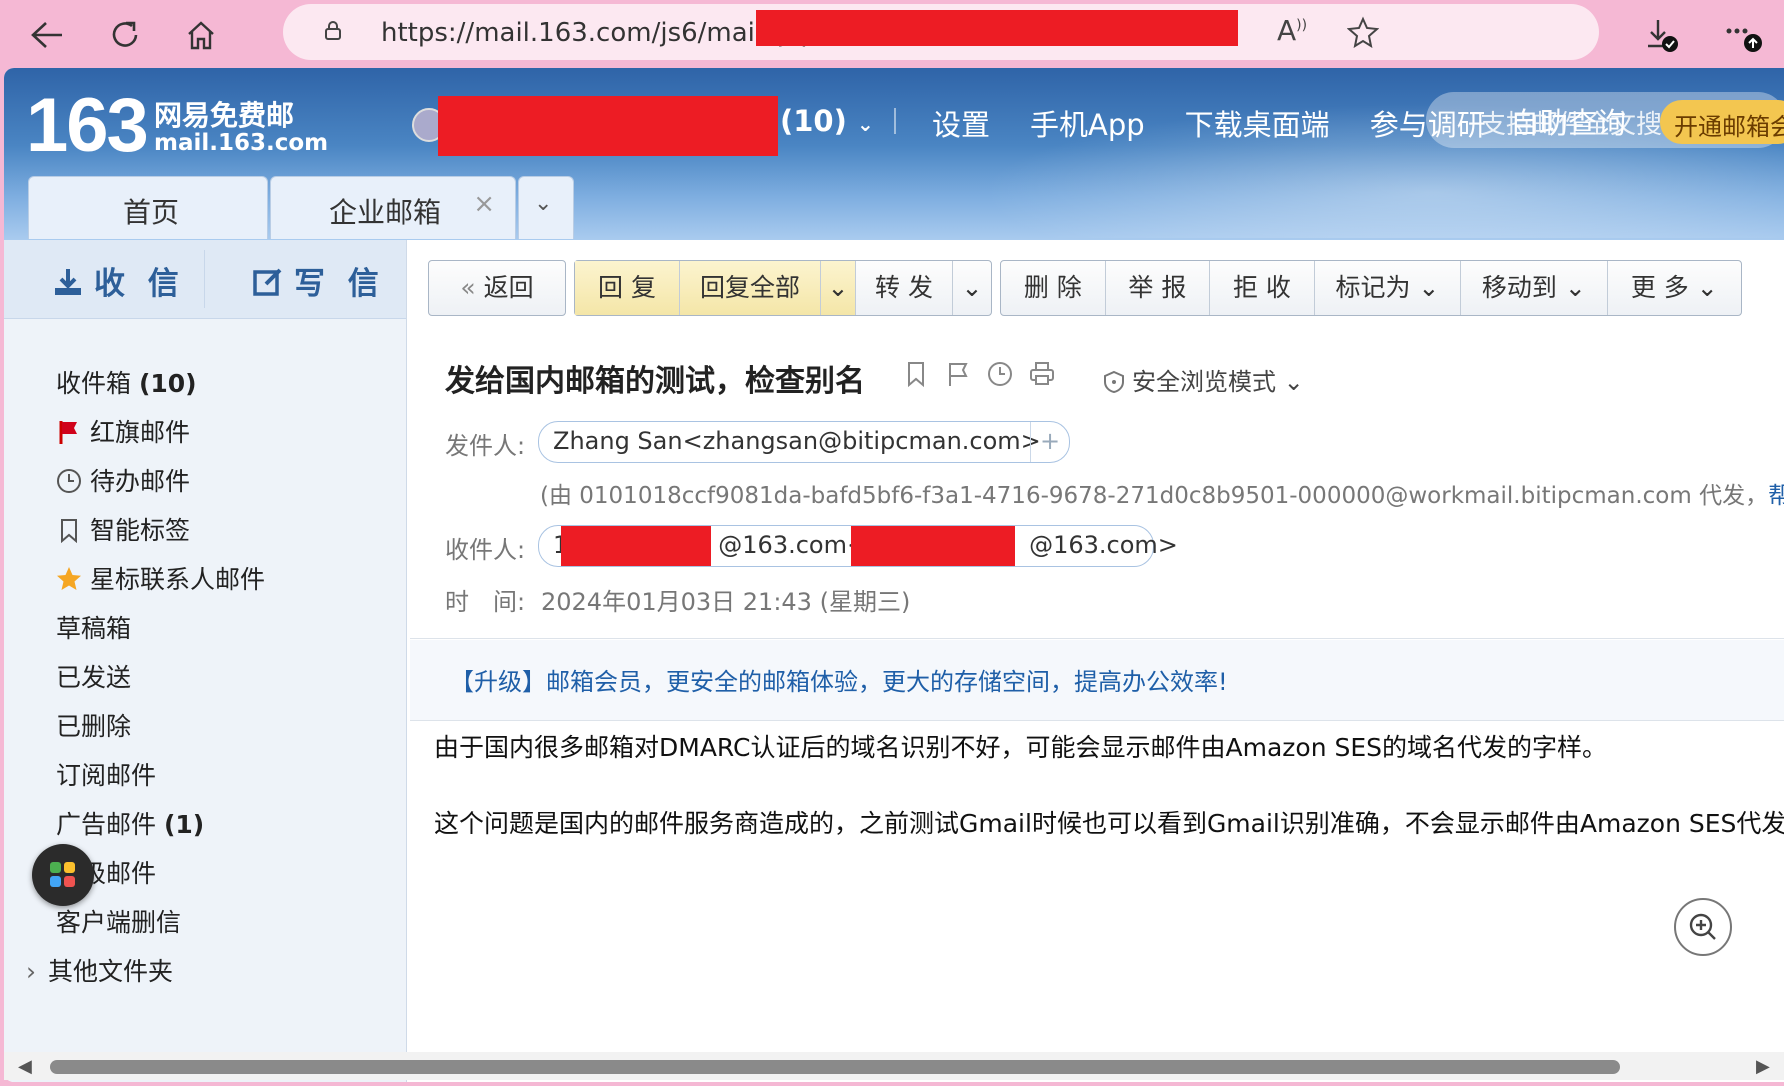 This screenshot has height=1086, width=1784. Describe the element at coordinates (961, 123) in the screenshot. I see `settings-link: 设置` at that location.